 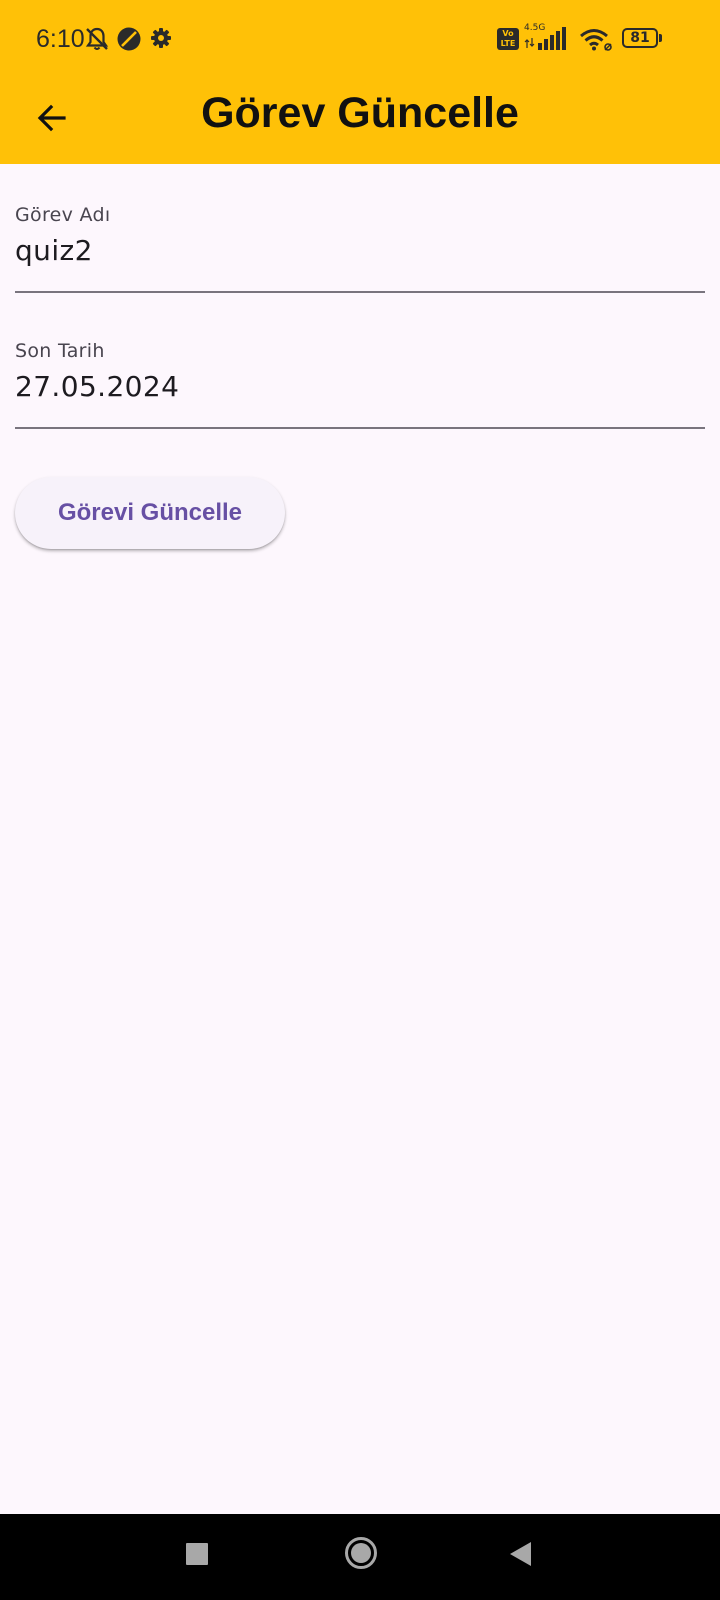 I want to click on volte-icon: Vo LTE, so click(x=508, y=39).